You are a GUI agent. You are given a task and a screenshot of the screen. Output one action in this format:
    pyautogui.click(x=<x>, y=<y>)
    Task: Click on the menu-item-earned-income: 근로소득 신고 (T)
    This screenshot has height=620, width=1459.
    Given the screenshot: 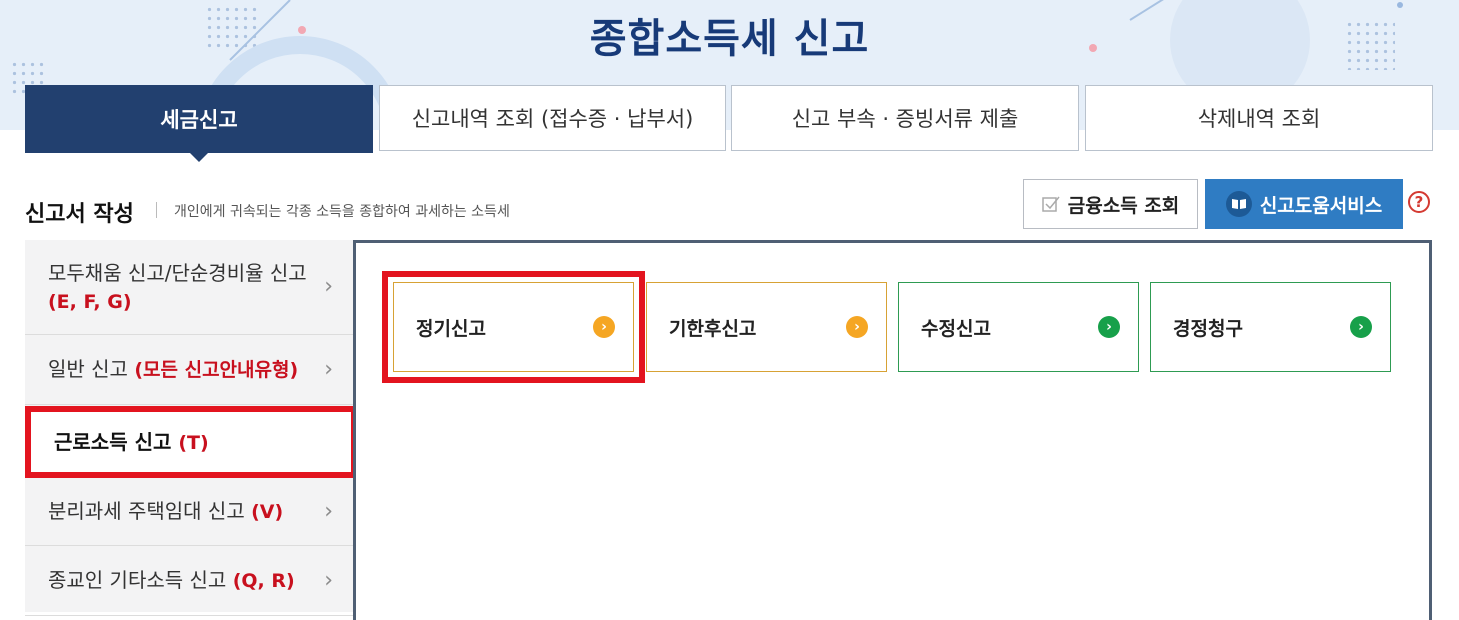 What is the action you would take?
    pyautogui.click(x=191, y=442)
    